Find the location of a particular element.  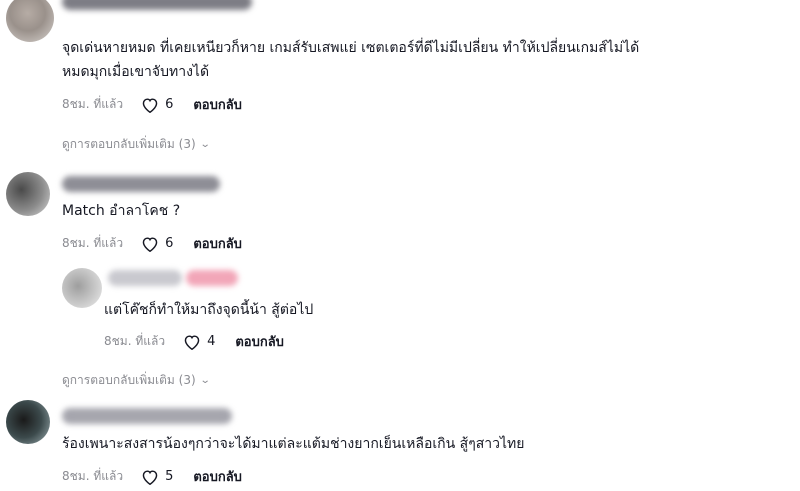

like-count: 5 is located at coordinates (169, 476).